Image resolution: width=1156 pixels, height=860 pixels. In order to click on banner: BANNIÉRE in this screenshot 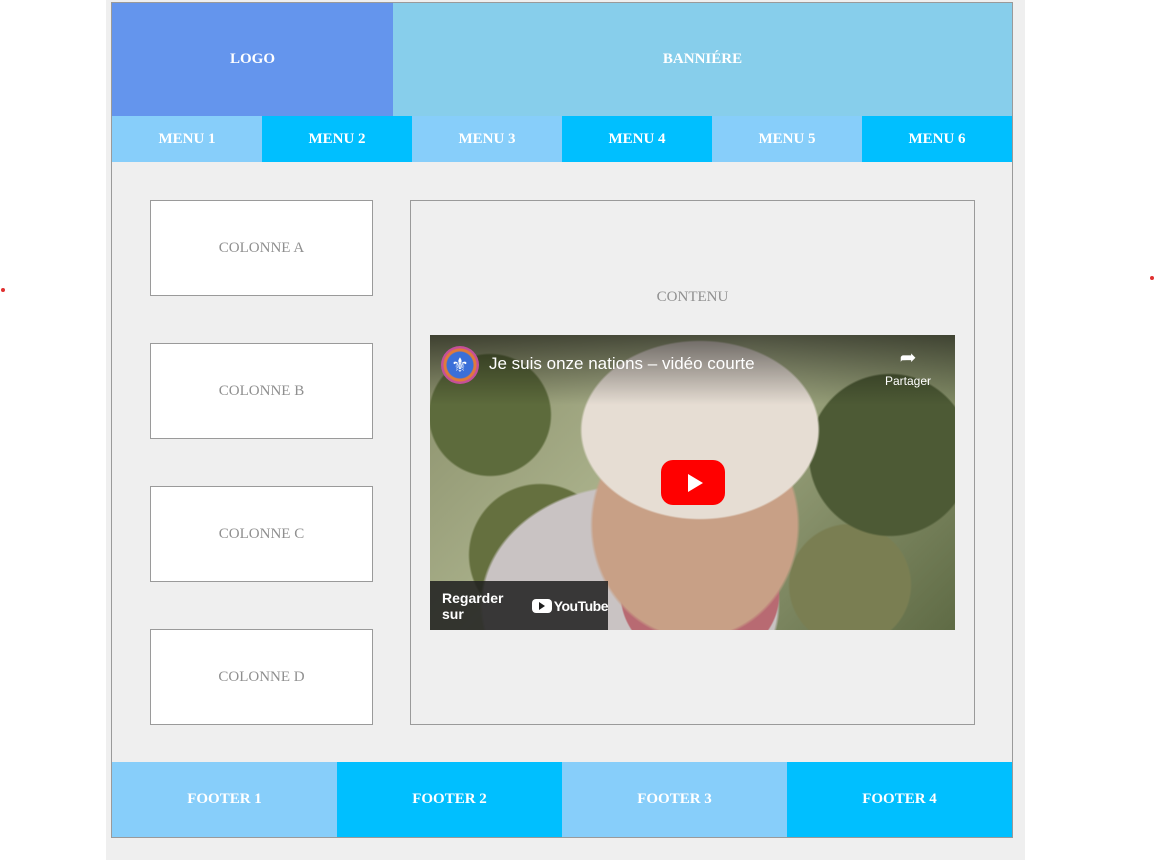, I will do `click(702, 59)`.